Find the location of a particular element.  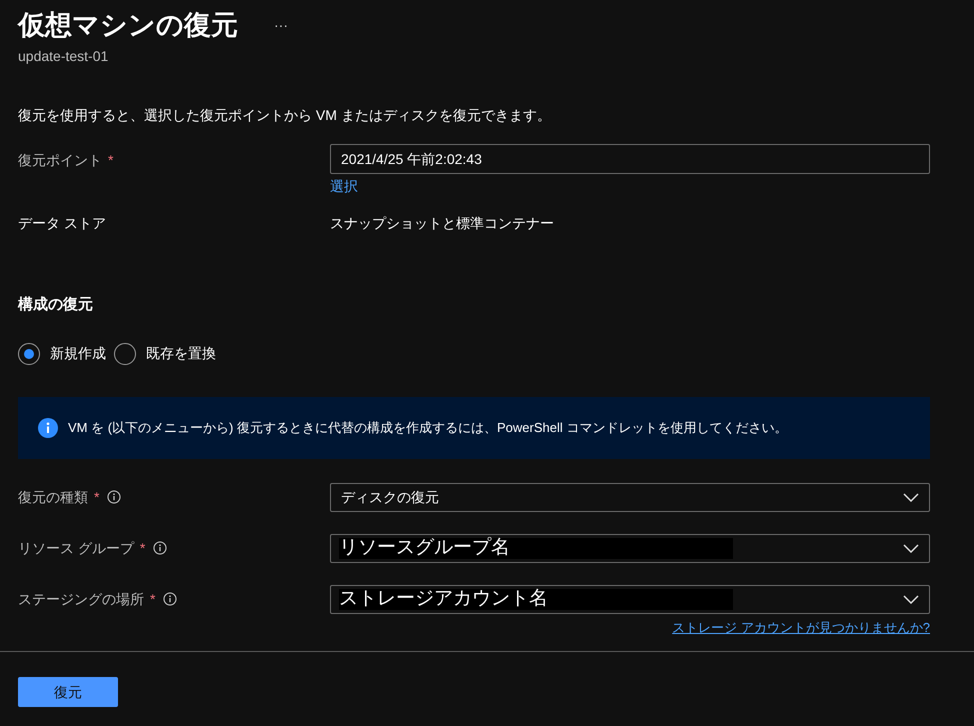

more-button: ··· is located at coordinates (281, 25).